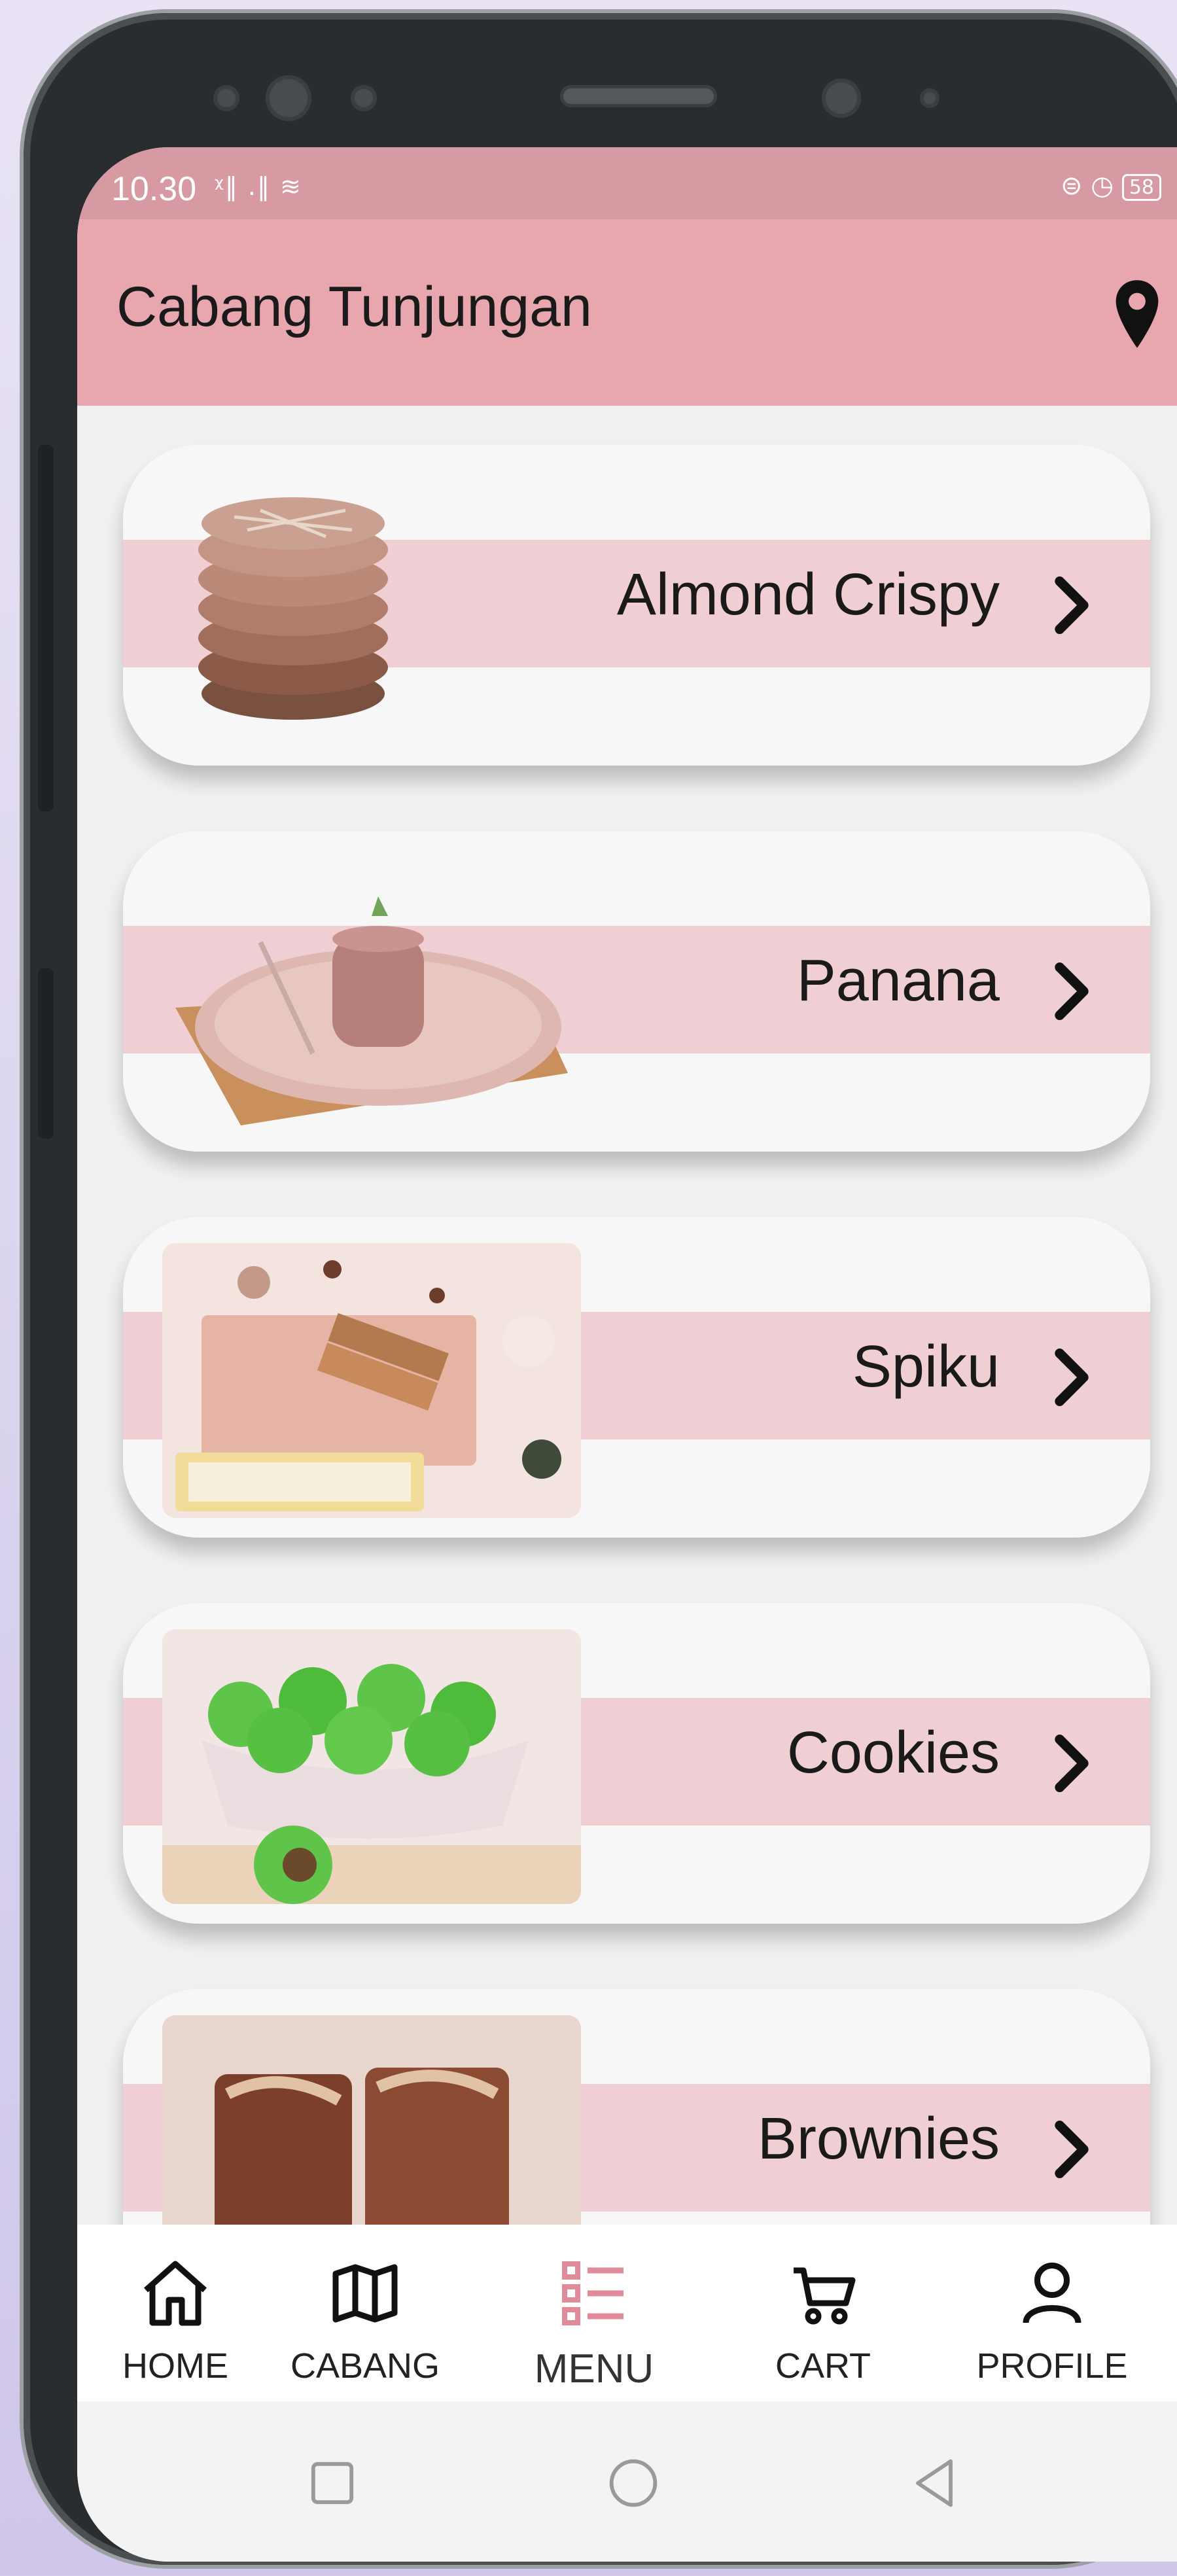 The width and height of the screenshot is (1177, 2576). Describe the element at coordinates (371, 2120) in the screenshot. I see `brownies-image` at that location.